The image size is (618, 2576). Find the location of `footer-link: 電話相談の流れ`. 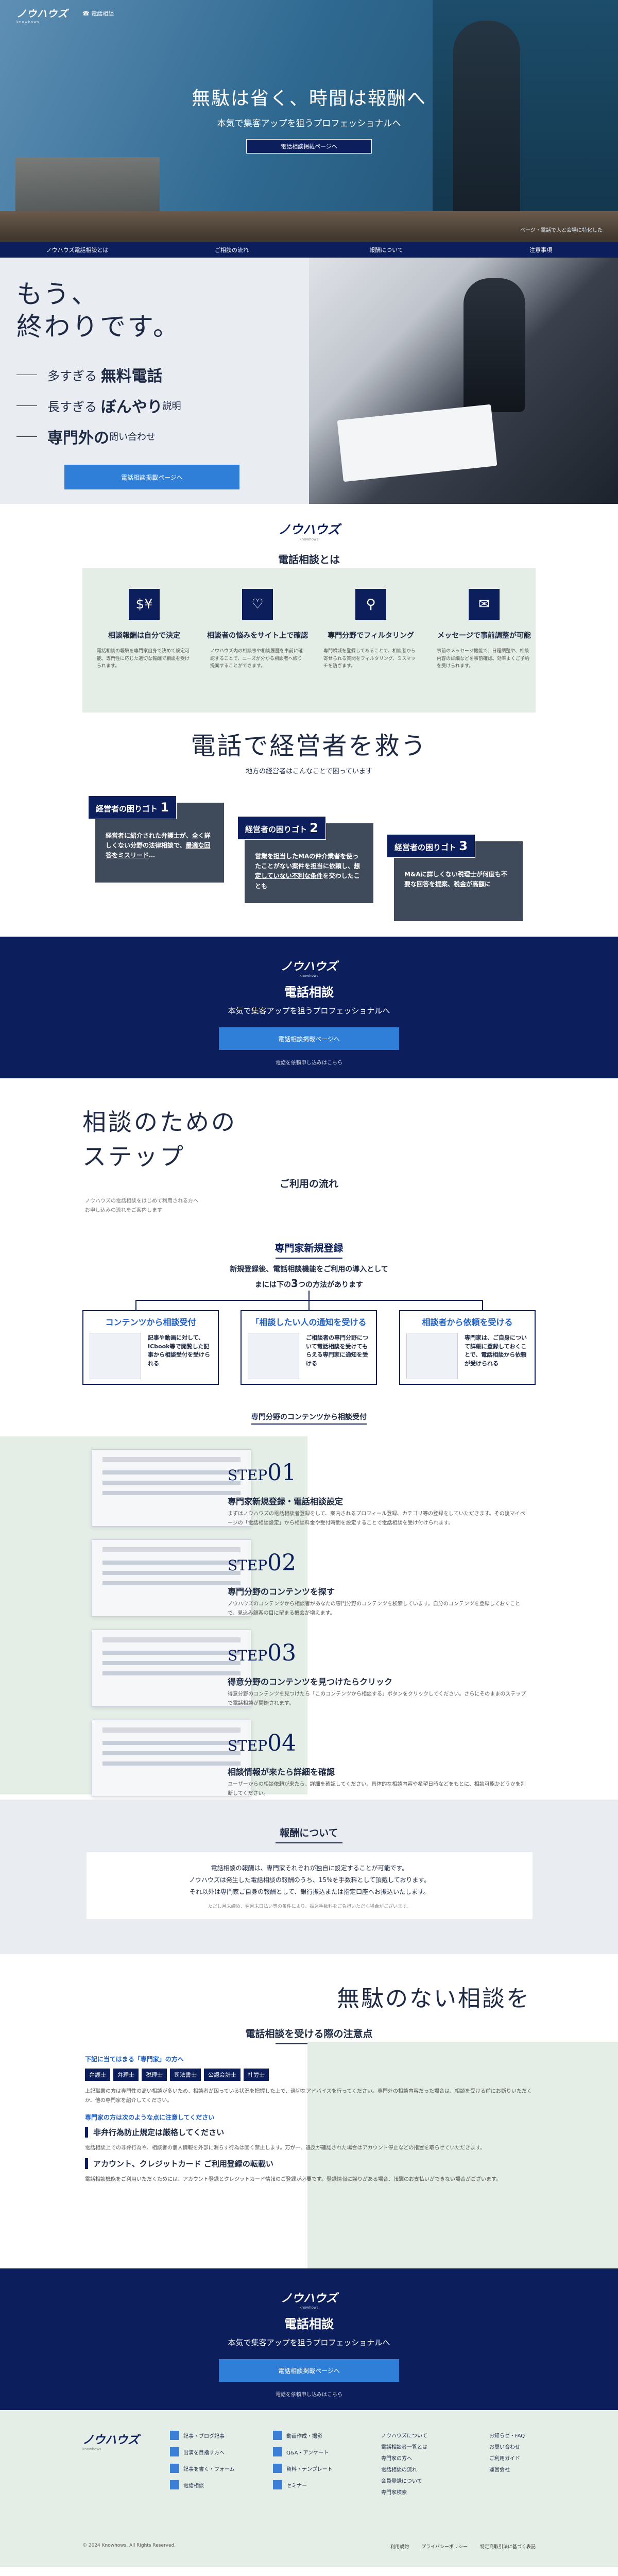

footer-link: 電話相談の流れ is located at coordinates (404, 2470).